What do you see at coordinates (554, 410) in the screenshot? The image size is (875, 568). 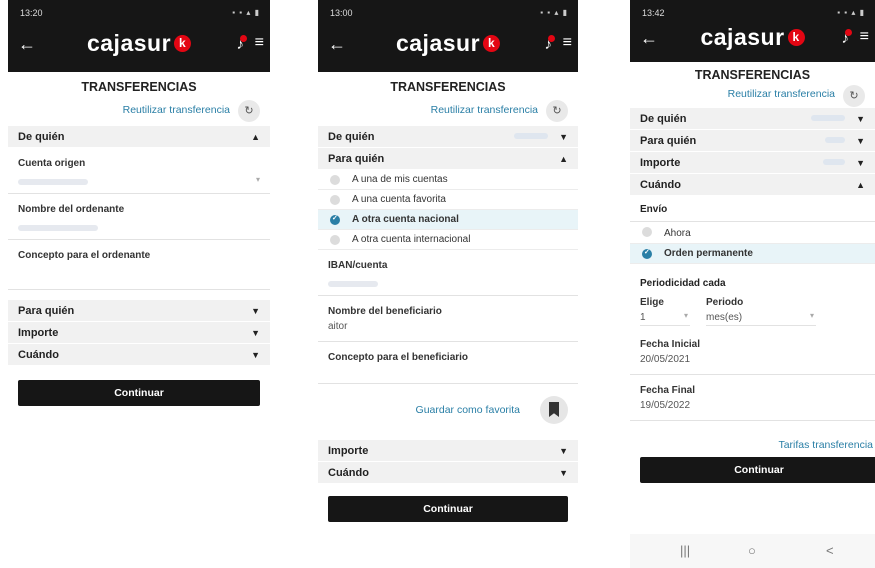 I see `bookmark-icon` at bounding box center [554, 410].